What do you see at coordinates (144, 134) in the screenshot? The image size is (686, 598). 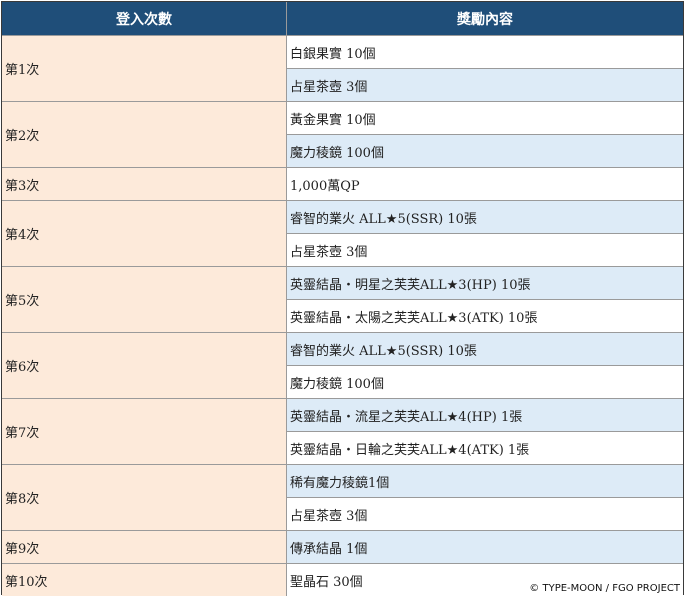 I see `login-count-cell: 第2次` at bounding box center [144, 134].